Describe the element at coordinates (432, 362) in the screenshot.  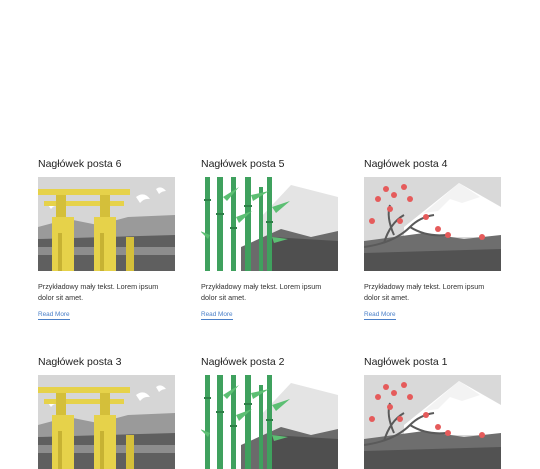
I see `post-title: Nagłówek posta 1` at that location.